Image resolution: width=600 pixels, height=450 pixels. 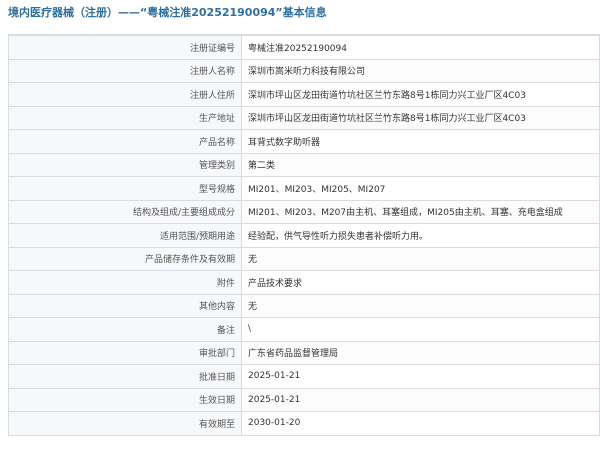 I want to click on table-row: 备注 \, so click(x=304, y=329).